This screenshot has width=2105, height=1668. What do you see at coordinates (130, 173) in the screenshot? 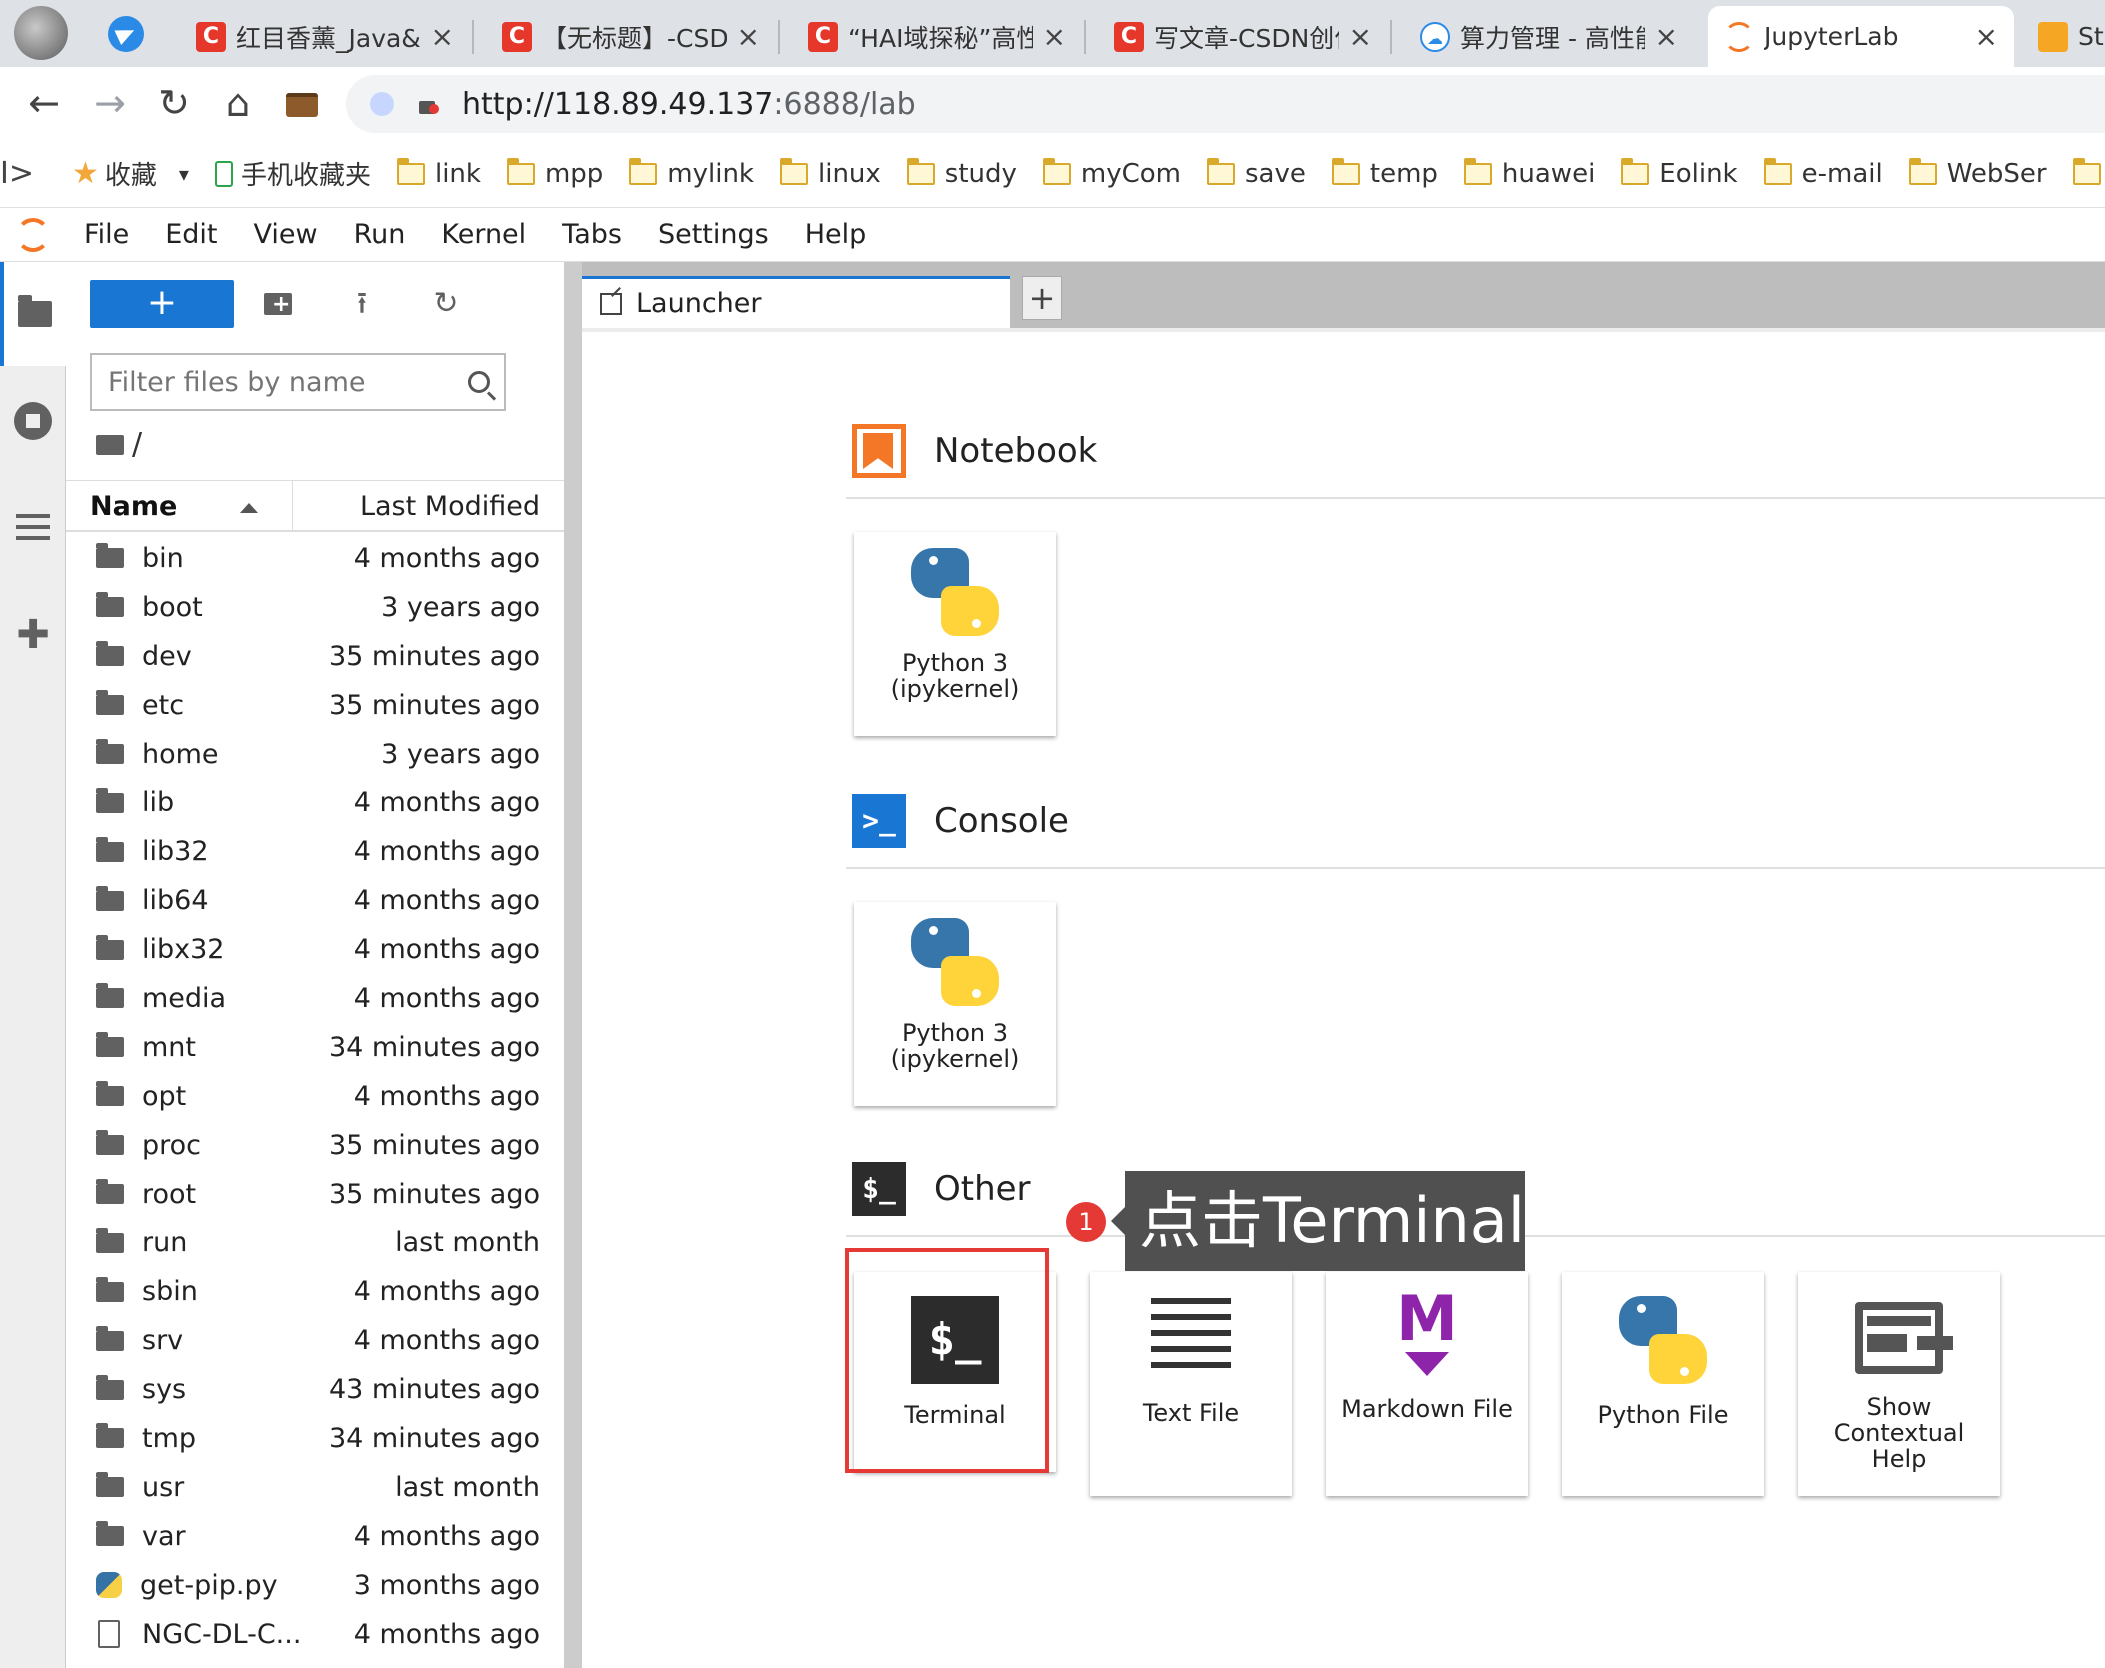
I see `bookmark-favorites: ★ 收藏 ▾` at bounding box center [130, 173].